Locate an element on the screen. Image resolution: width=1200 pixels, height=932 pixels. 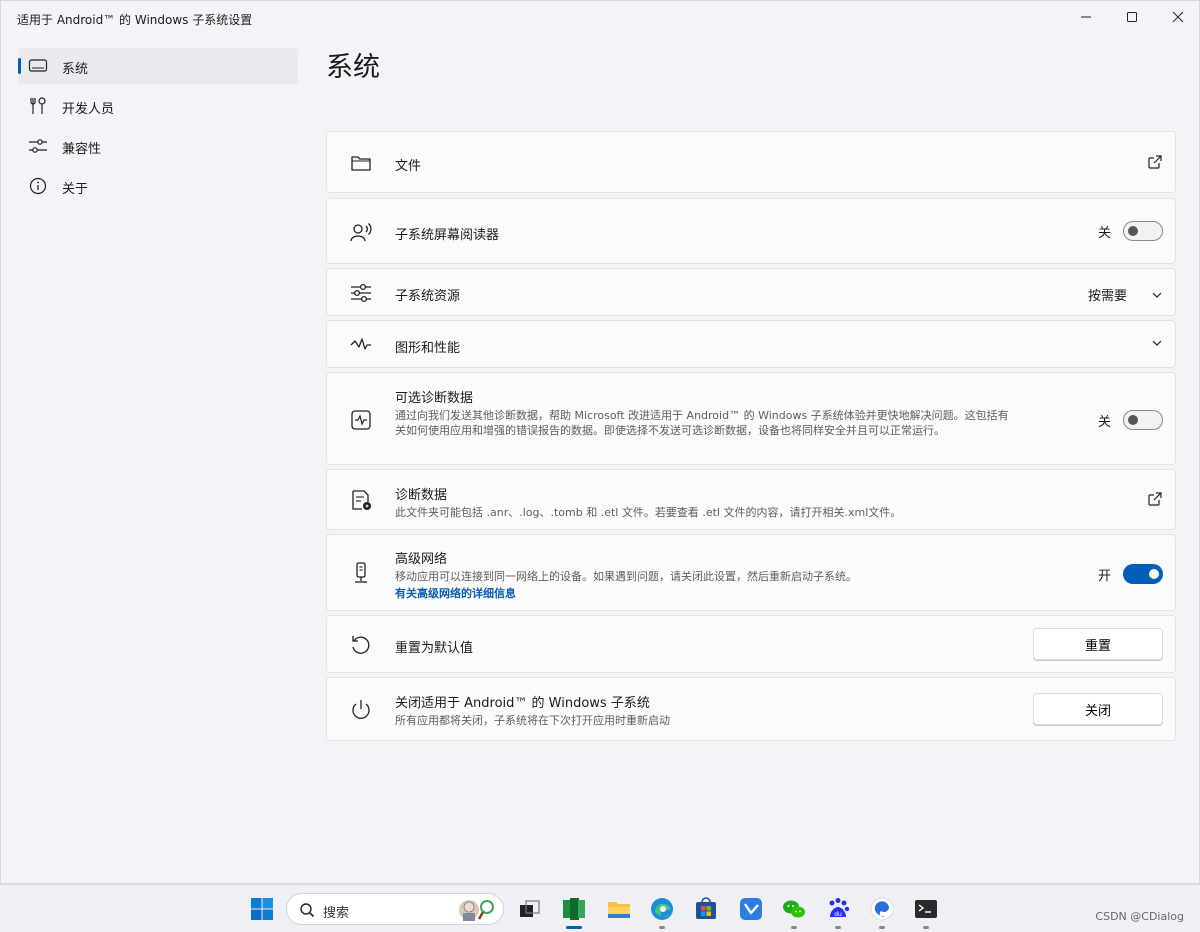
app-icon is located at coordinates (882, 909).